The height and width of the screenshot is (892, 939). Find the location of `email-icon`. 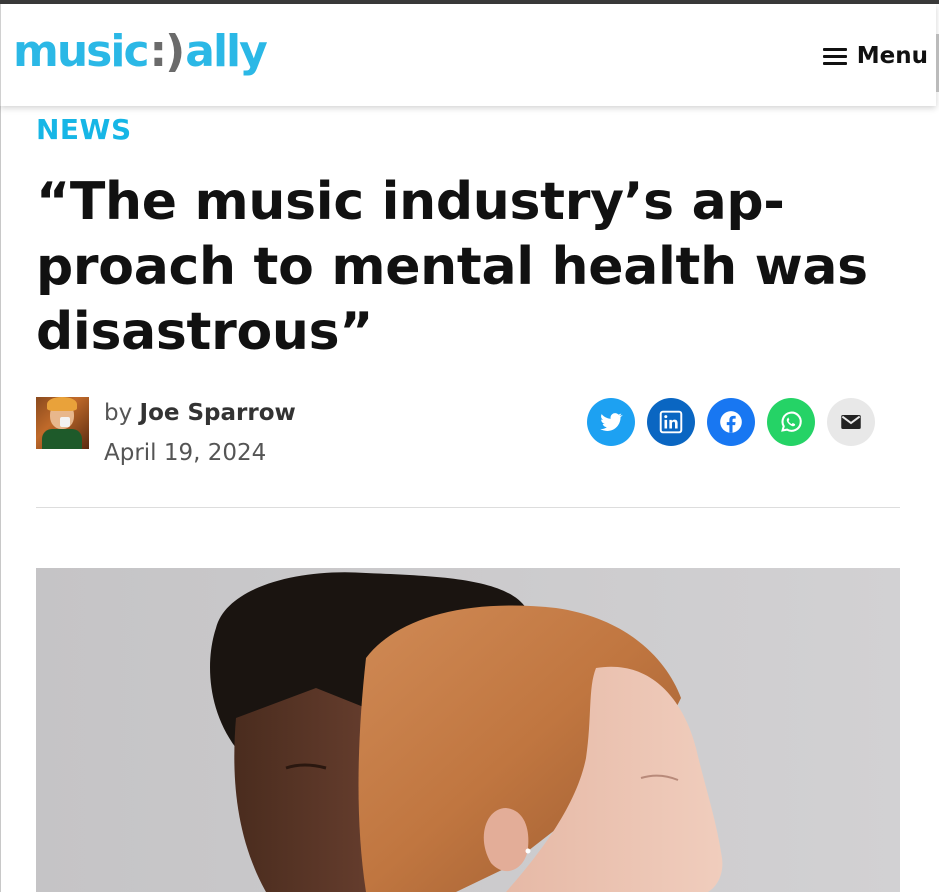

email-icon is located at coordinates (851, 422).